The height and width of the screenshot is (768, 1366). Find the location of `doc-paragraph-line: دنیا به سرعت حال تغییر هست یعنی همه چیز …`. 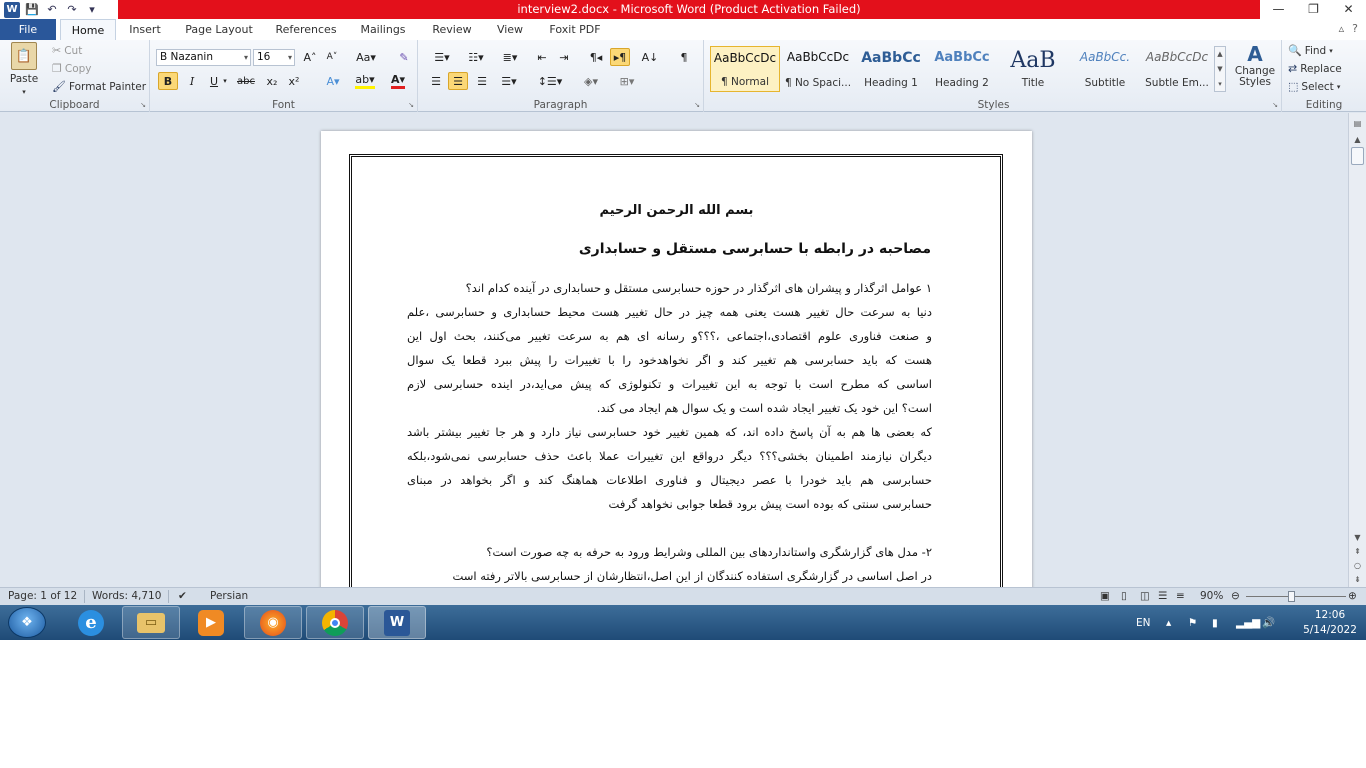

doc-paragraph-line: دنیا به سرعت حال تغییر هست یعنی همه چیز … is located at coordinates (669, 312).